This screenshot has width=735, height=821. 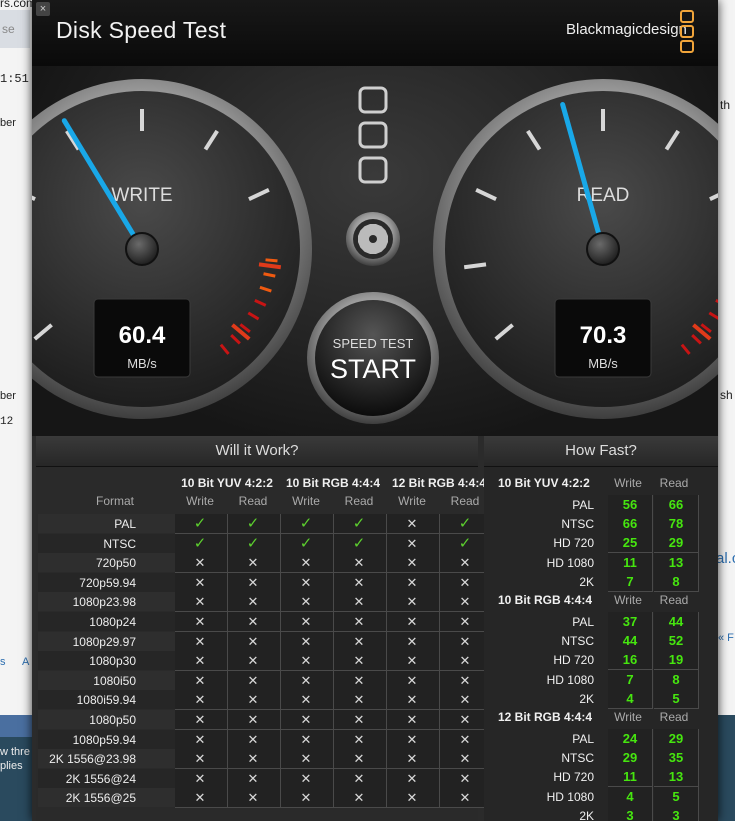 I want to click on how-fast-write-value: 16, so click(x=630, y=660).